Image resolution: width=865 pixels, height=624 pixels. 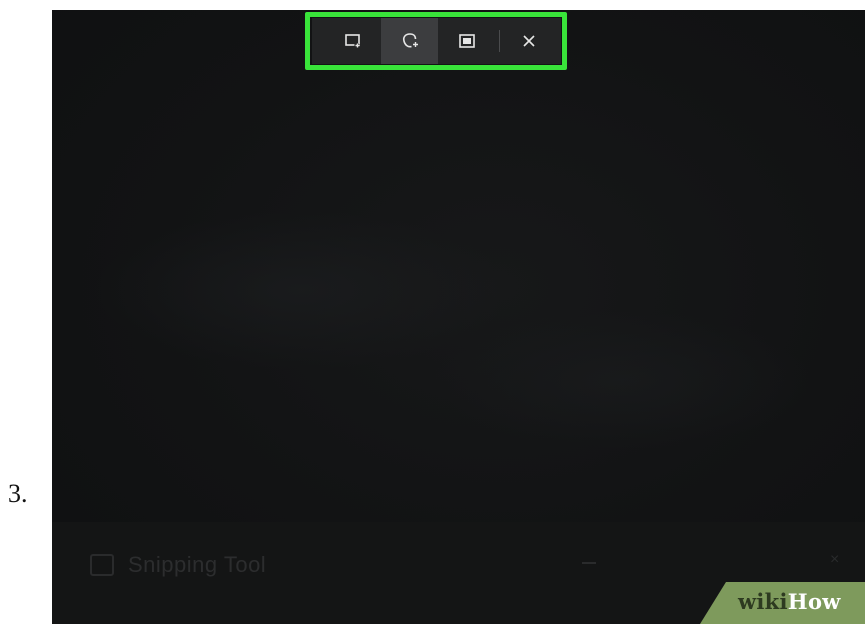 What do you see at coordinates (589, 563) in the screenshot?
I see `minimize-icon` at bounding box center [589, 563].